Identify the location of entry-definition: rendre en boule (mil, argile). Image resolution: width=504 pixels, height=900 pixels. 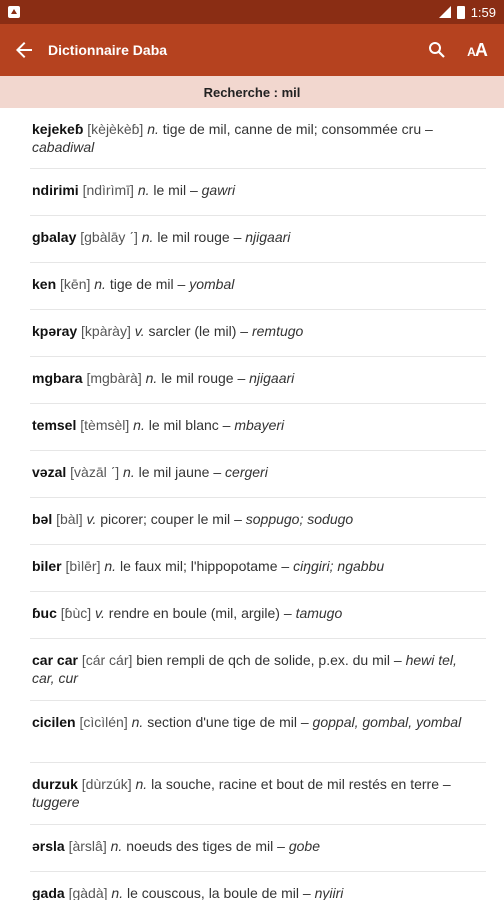
(194, 613).